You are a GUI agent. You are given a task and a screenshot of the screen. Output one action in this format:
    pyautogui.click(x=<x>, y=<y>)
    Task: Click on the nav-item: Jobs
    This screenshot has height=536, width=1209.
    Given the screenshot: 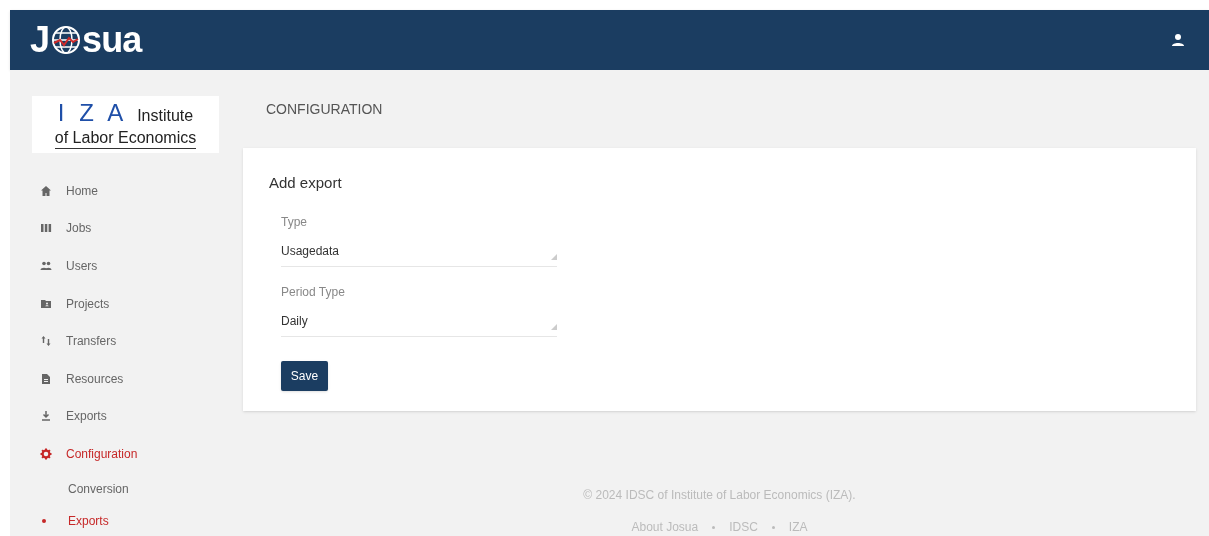 What is the action you would take?
    pyautogui.click(x=137, y=228)
    